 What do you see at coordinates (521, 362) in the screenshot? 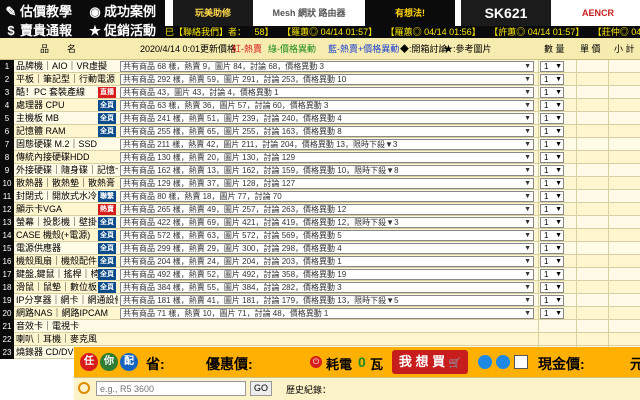
I see `print-icon` at bounding box center [521, 362].